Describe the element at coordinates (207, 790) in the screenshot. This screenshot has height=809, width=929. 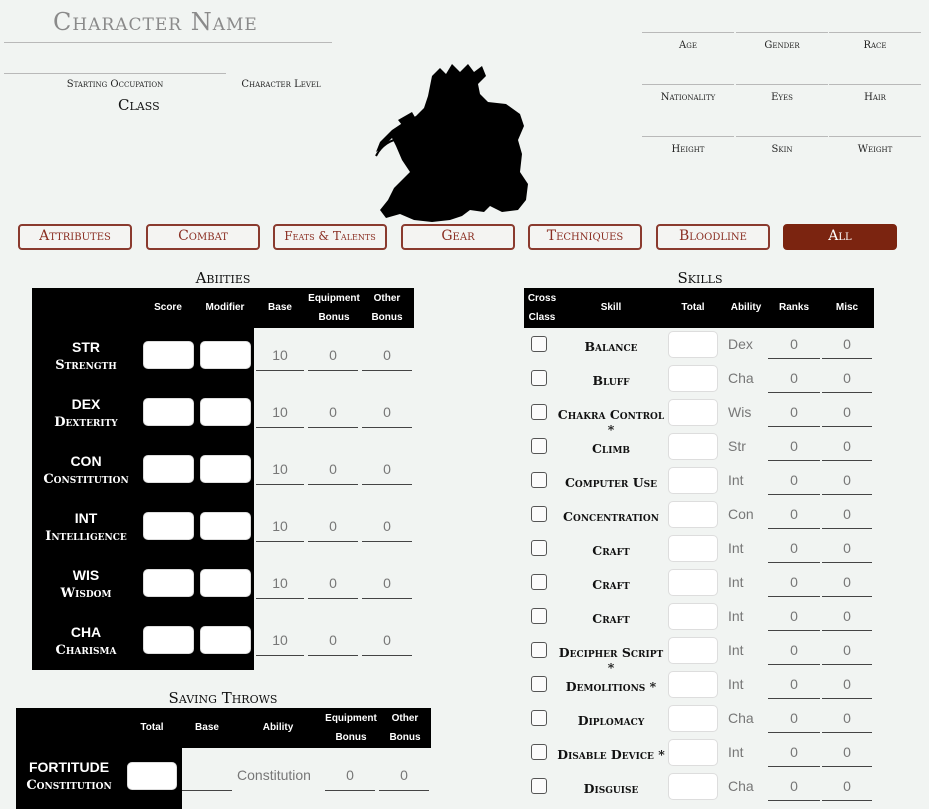
I see `save-base-underline` at that location.